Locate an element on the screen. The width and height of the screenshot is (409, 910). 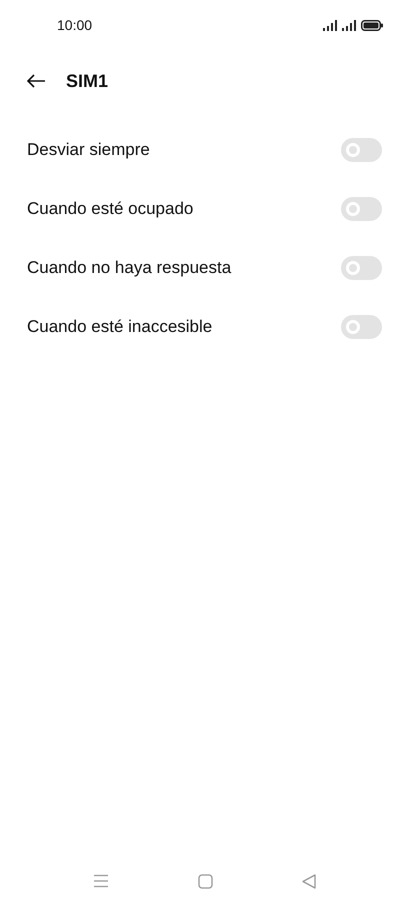
menu-icon is located at coordinates (100, 881).